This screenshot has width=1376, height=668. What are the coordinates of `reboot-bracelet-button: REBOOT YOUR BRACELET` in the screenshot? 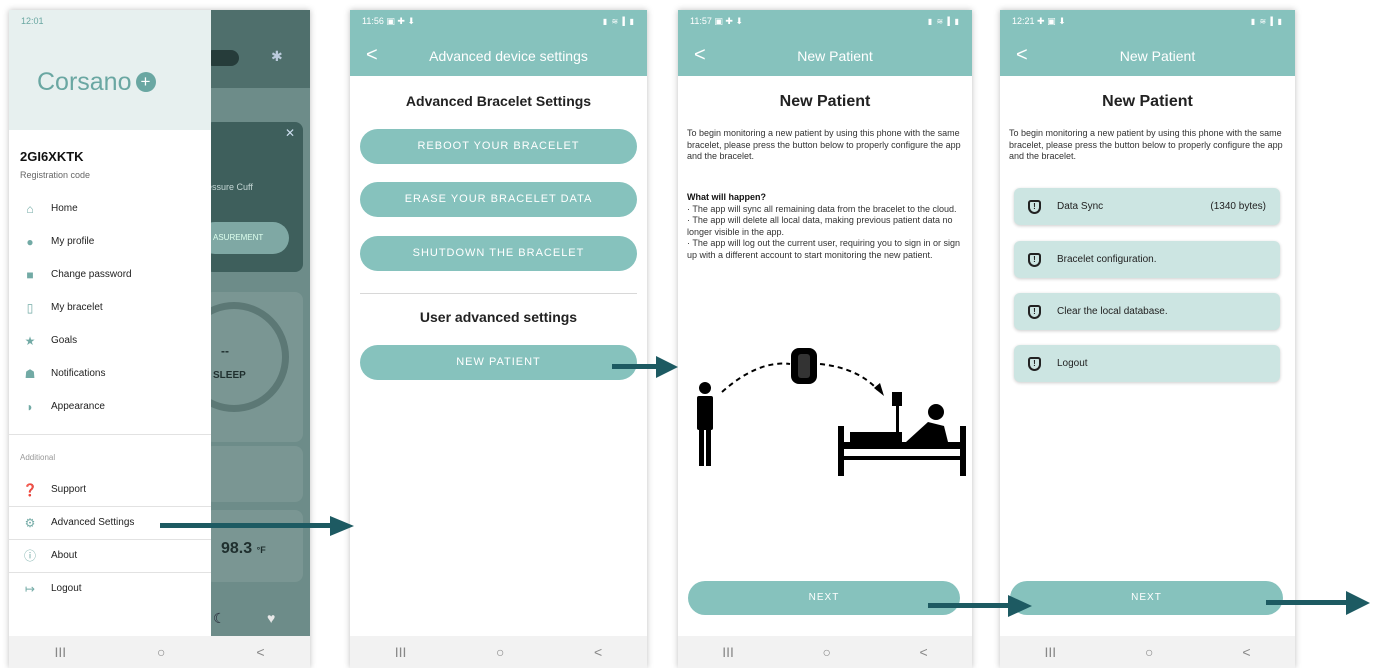 It's located at (498, 146).